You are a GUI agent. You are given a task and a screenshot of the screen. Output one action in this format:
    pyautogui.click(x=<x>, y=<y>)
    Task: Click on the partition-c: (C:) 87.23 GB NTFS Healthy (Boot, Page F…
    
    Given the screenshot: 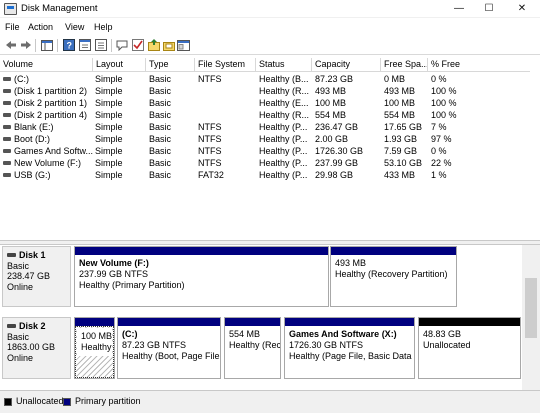 What is the action you would take?
    pyautogui.click(x=169, y=348)
    